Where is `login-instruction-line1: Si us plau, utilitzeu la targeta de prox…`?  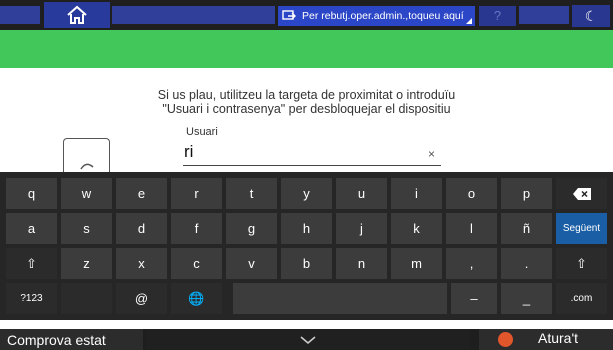
login-instruction-line1: Si us plau, utilitzeu la targeta de prox… is located at coordinates (306, 95).